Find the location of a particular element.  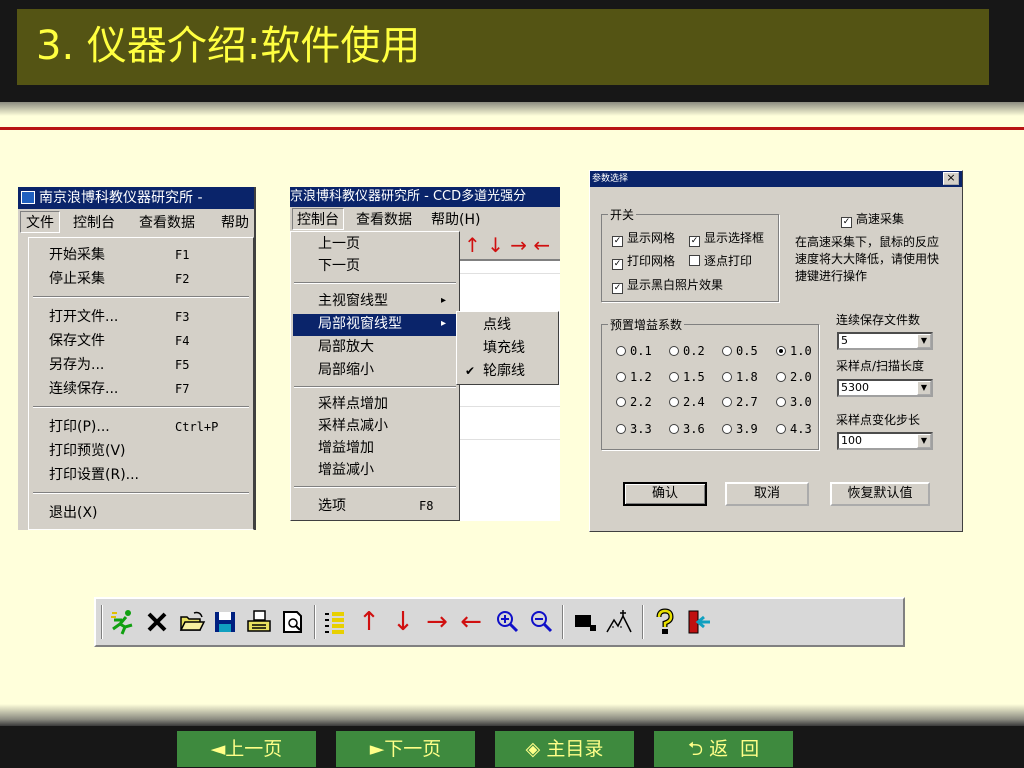

menu-item-start-capture: 开始采集 is located at coordinates (77, 255).